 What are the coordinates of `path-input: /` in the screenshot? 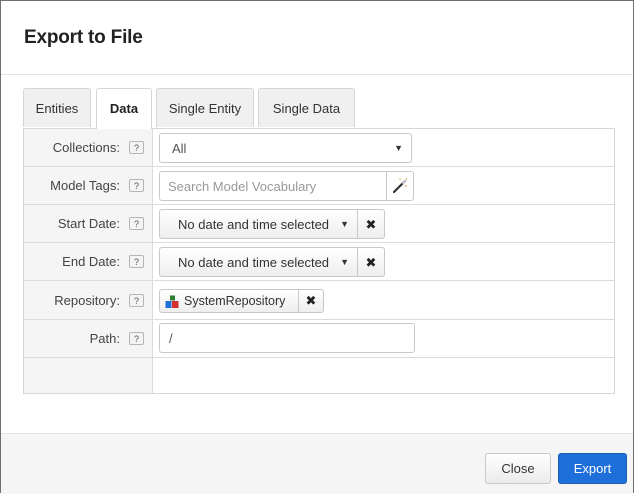 It's located at (287, 338).